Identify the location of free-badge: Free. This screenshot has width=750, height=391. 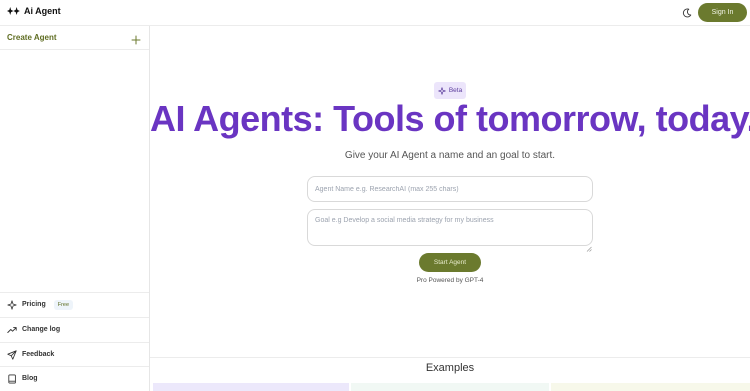
(63, 304).